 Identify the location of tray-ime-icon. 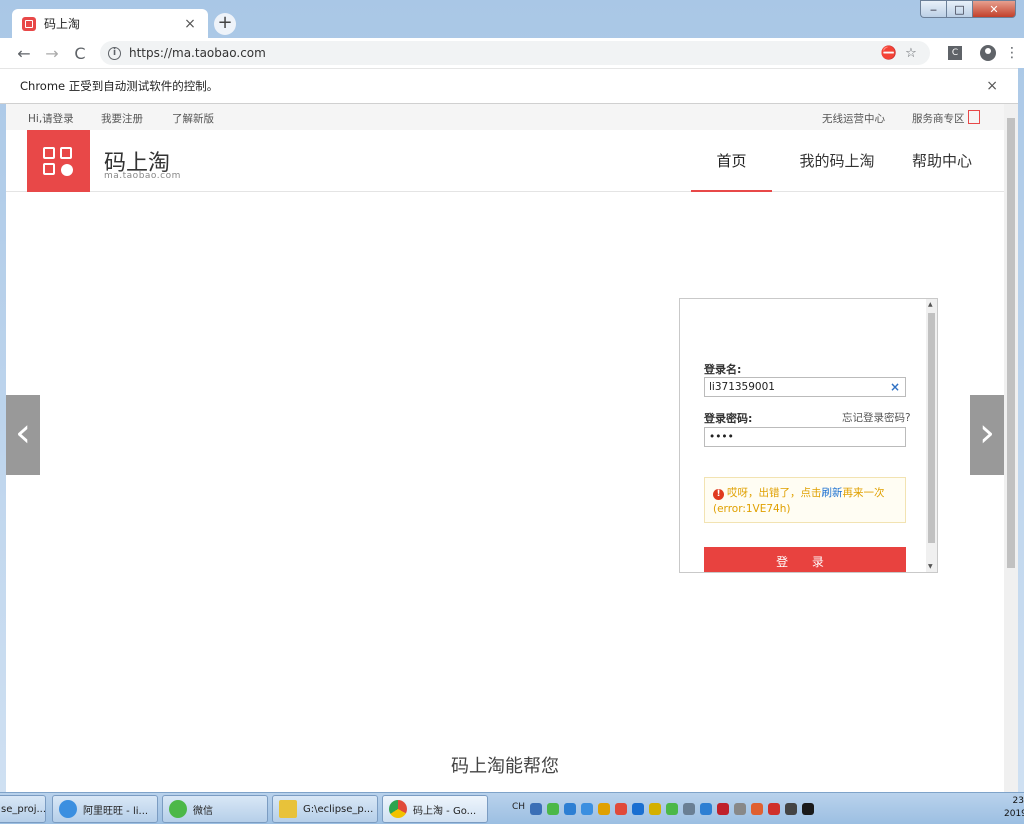
(740, 809).